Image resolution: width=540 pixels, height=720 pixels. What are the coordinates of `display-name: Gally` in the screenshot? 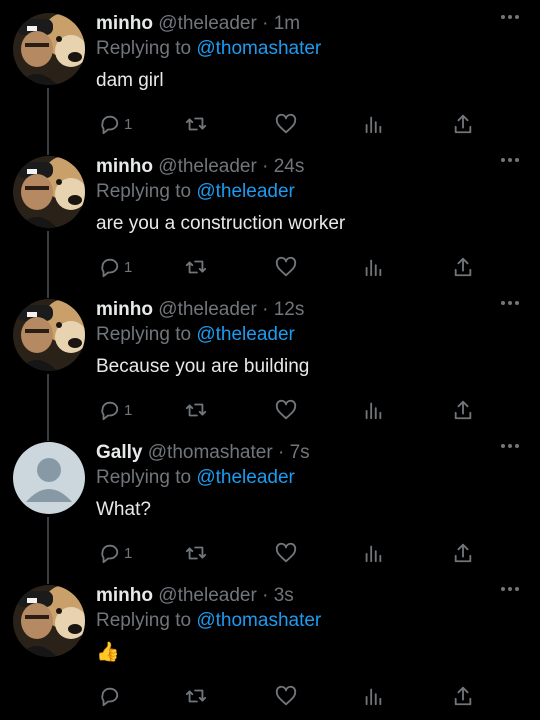 It's located at (119, 452).